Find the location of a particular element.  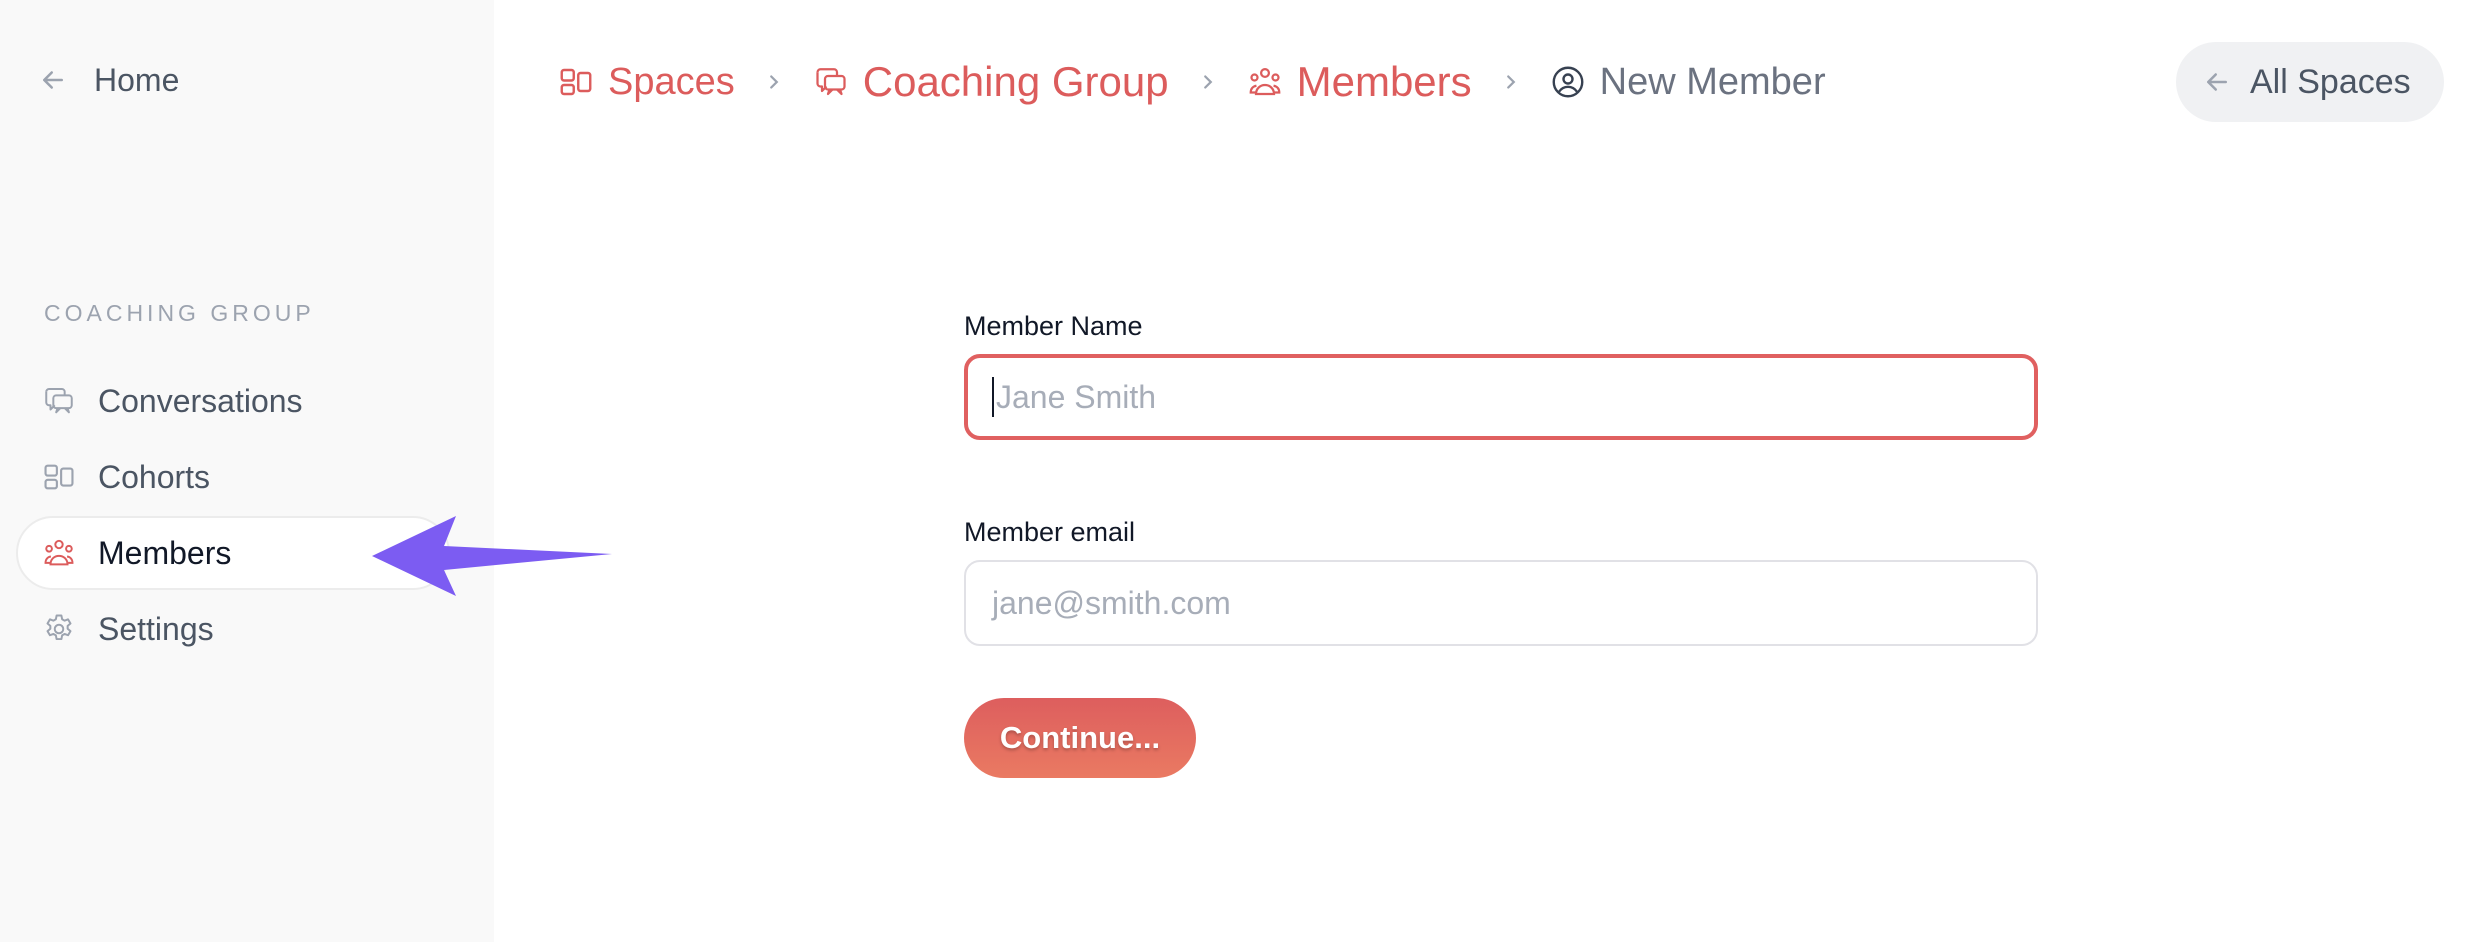

breadcrumb-spaces: Spaces is located at coordinates (646, 82).